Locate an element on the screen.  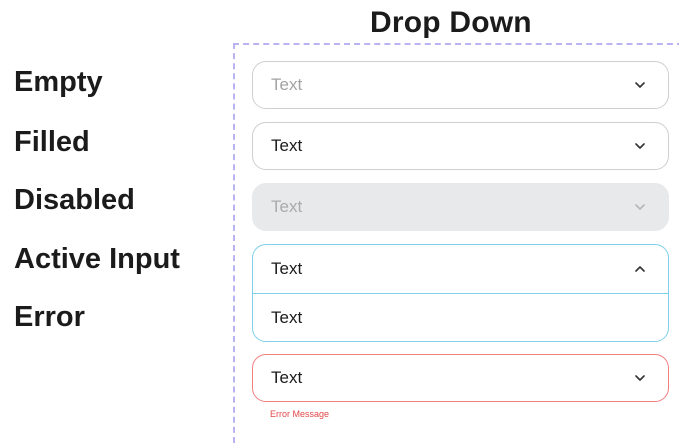
state-label-active-input: Active Input is located at coordinates (97, 259).